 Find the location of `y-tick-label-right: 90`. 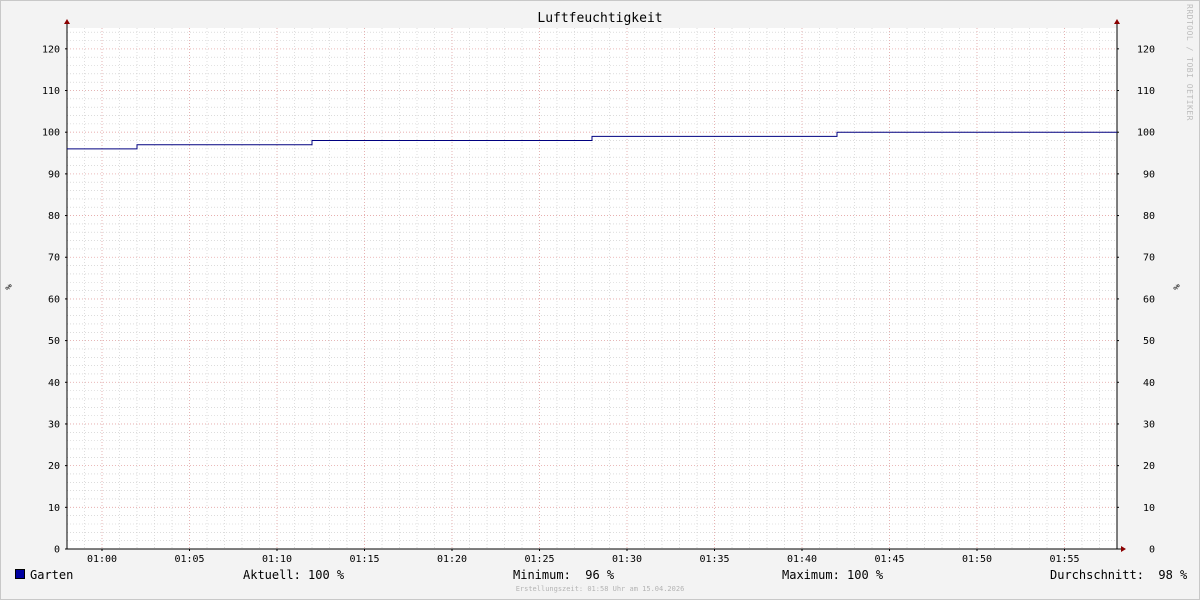

y-tick-label-right: 90 is located at coordinates (1149, 174).